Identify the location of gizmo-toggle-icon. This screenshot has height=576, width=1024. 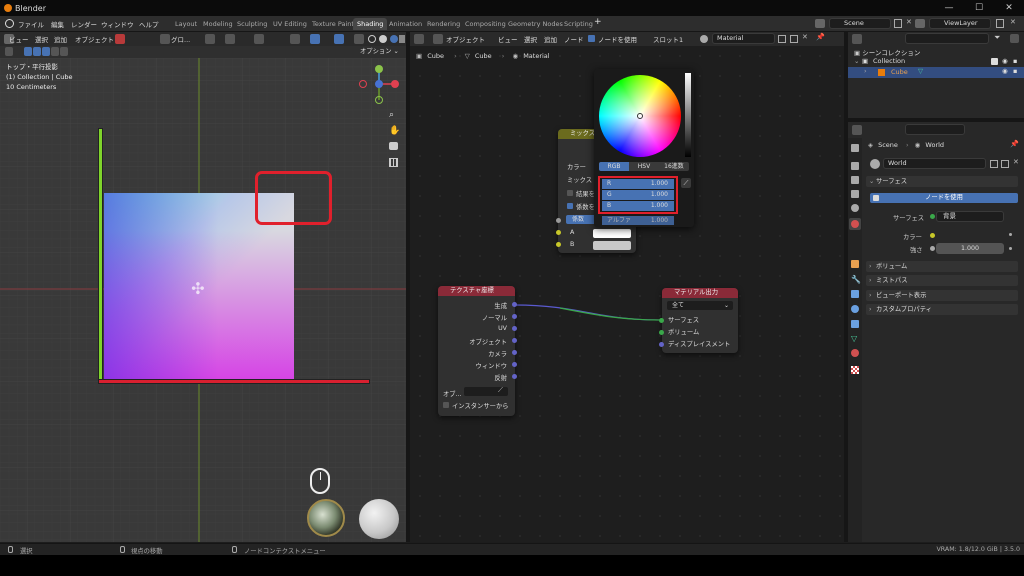
(315, 39).